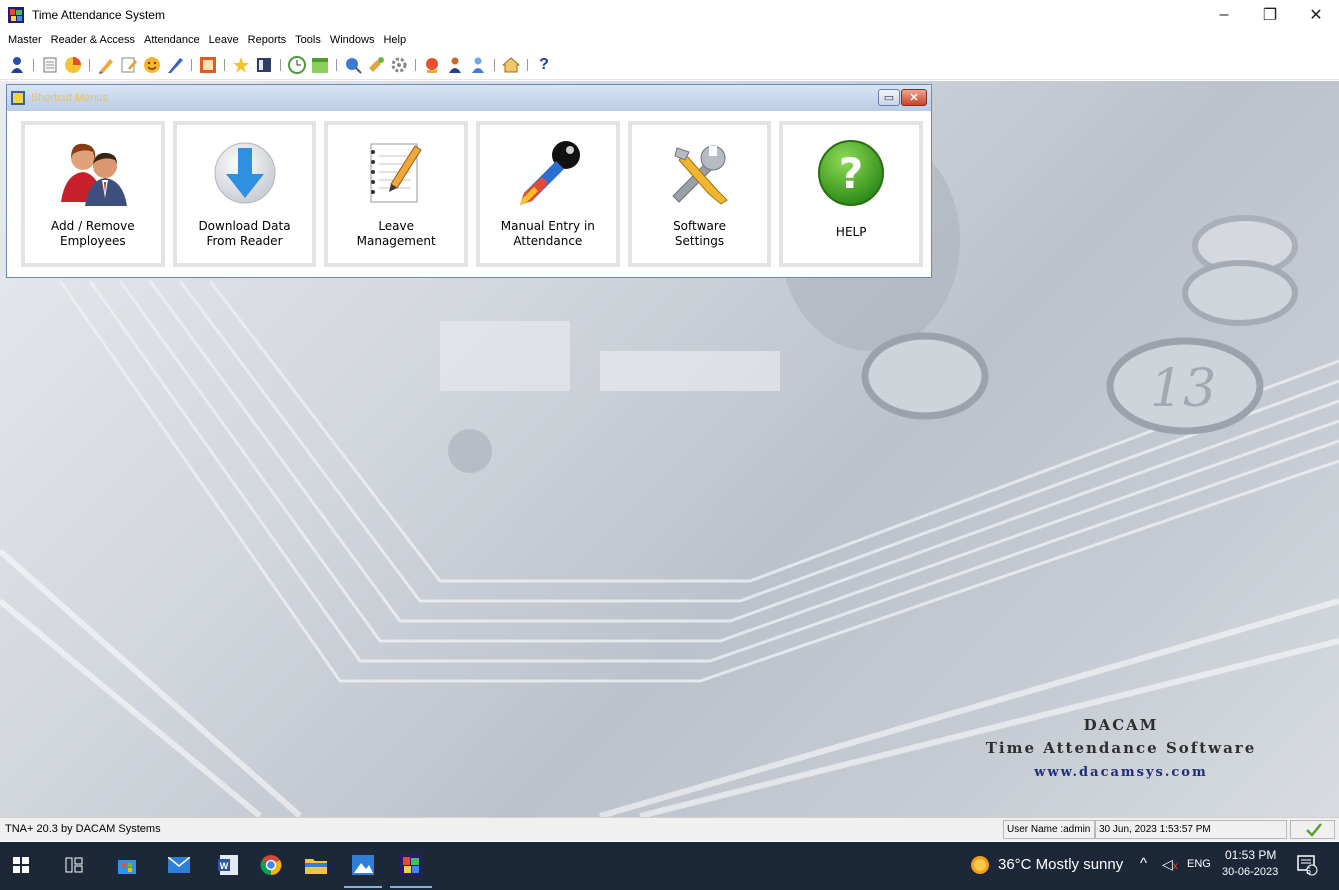  What do you see at coordinates (93, 40) in the screenshot?
I see `menu-reader-access: Reader & Access` at bounding box center [93, 40].